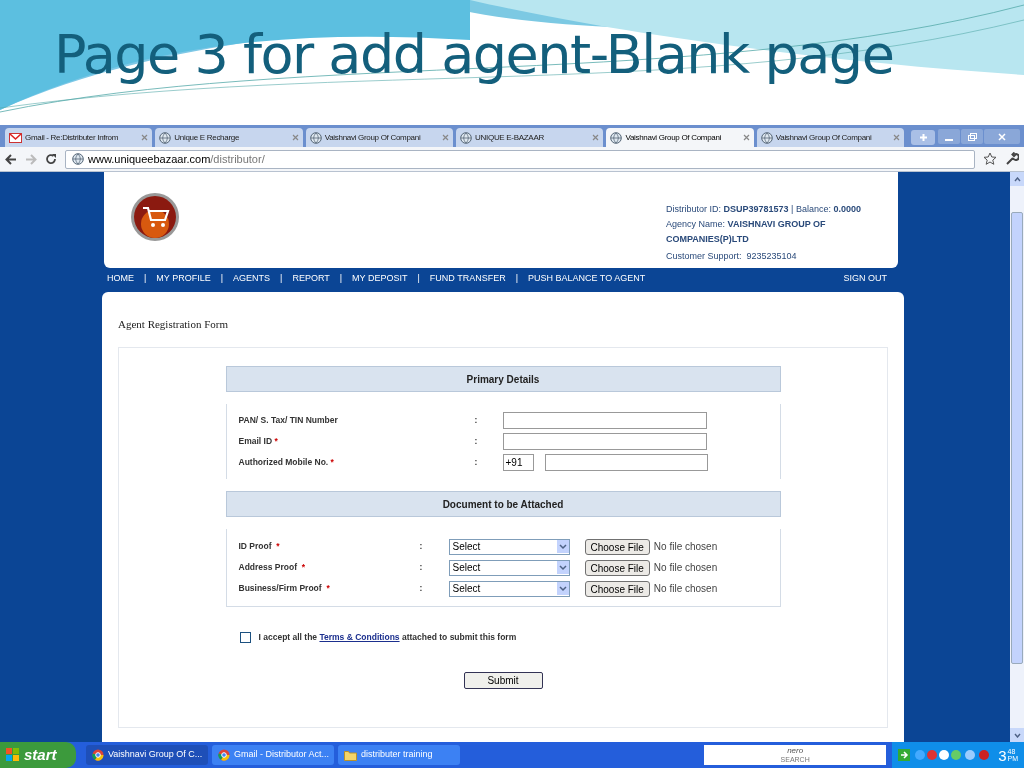 The width and height of the screenshot is (1024, 768). What do you see at coordinates (587, 279) in the screenshot?
I see `nav-link: PUSH BALANCE TO AGENT` at bounding box center [587, 279].